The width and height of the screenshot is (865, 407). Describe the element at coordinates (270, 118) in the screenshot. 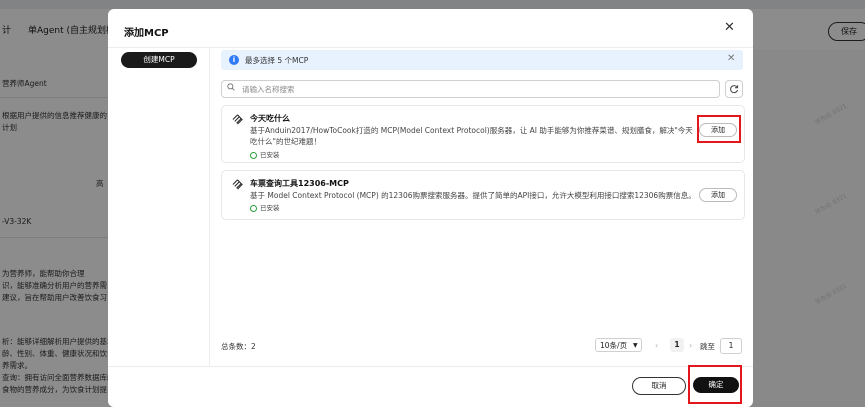

I see `mcp-card-title: 今天吃什么` at that location.